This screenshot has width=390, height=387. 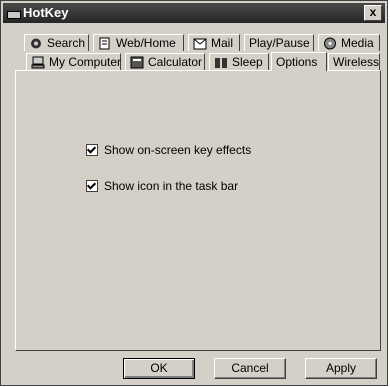 What do you see at coordinates (105, 43) in the screenshot?
I see `web-home-icon` at bounding box center [105, 43].